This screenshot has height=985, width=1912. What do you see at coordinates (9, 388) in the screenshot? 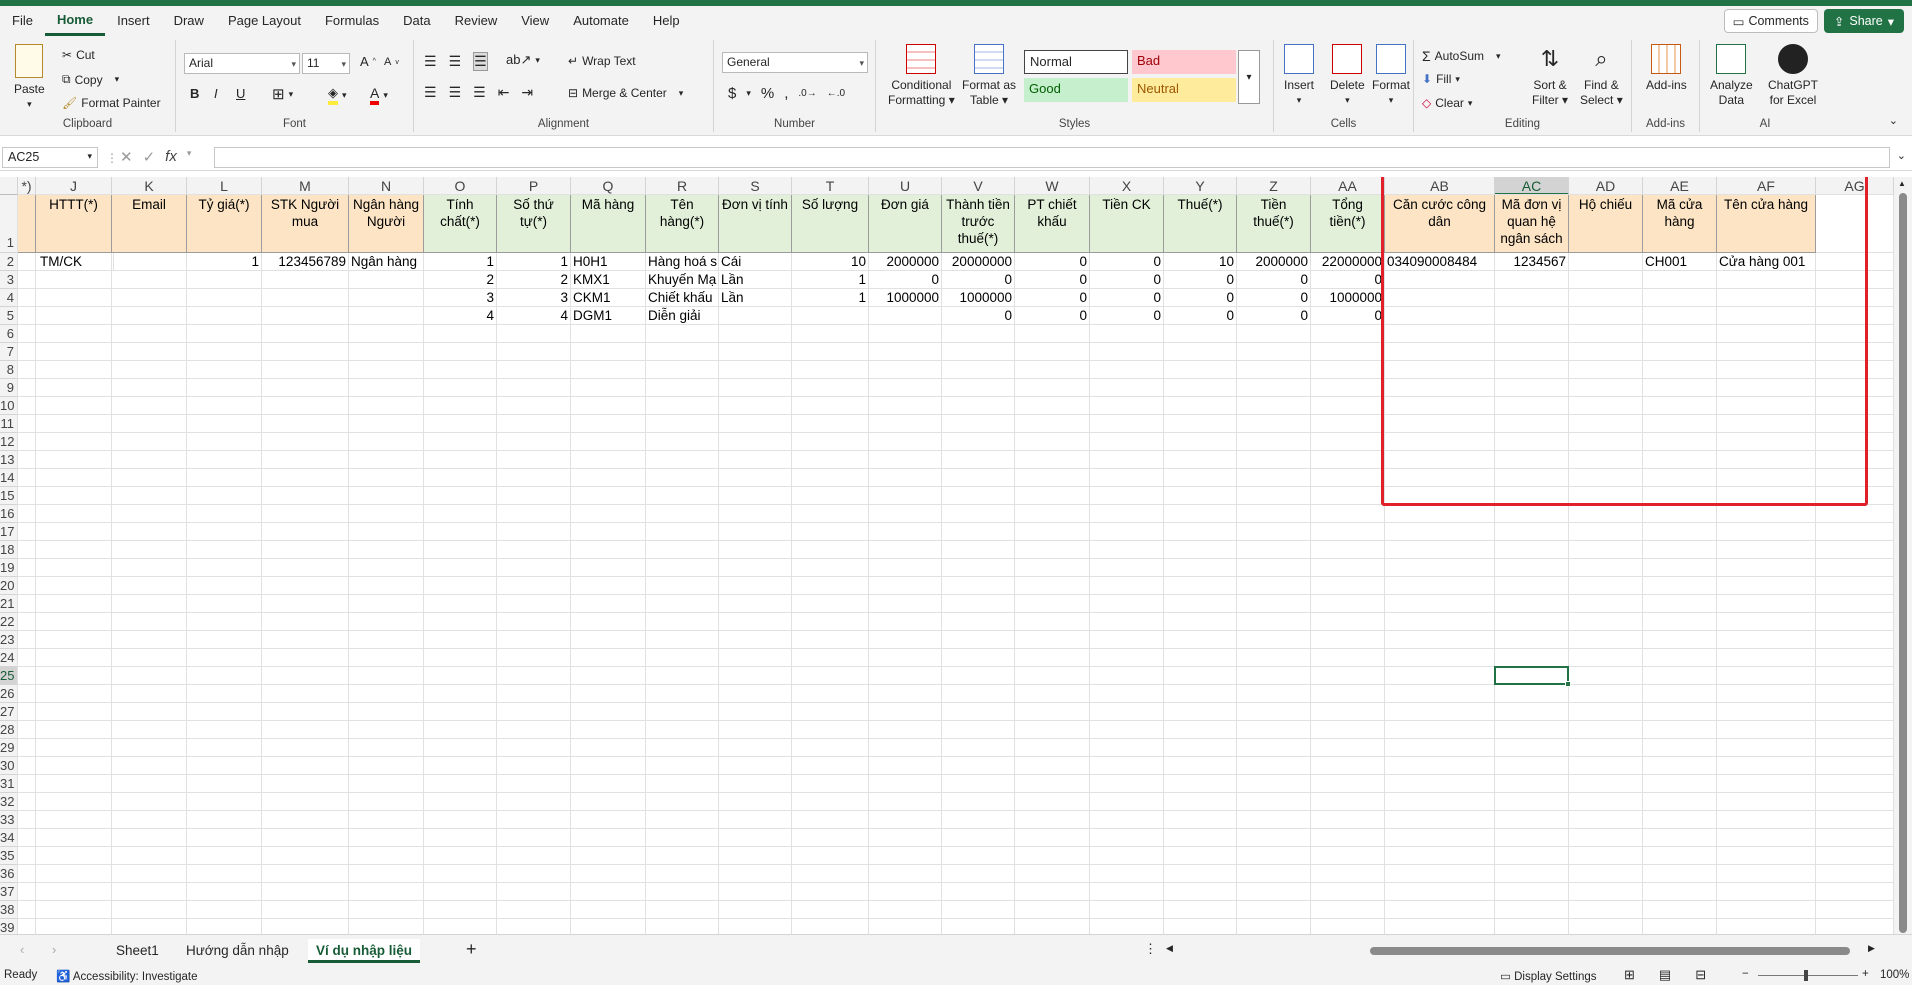
I see `row-header: 9` at bounding box center [9, 388].